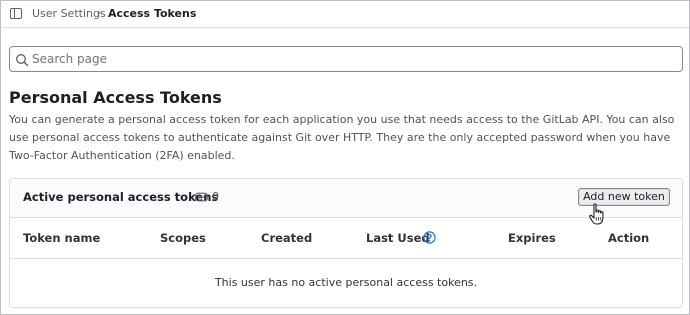  What do you see at coordinates (115, 97) in the screenshot?
I see `page-title: Personal Access Tokens` at bounding box center [115, 97].